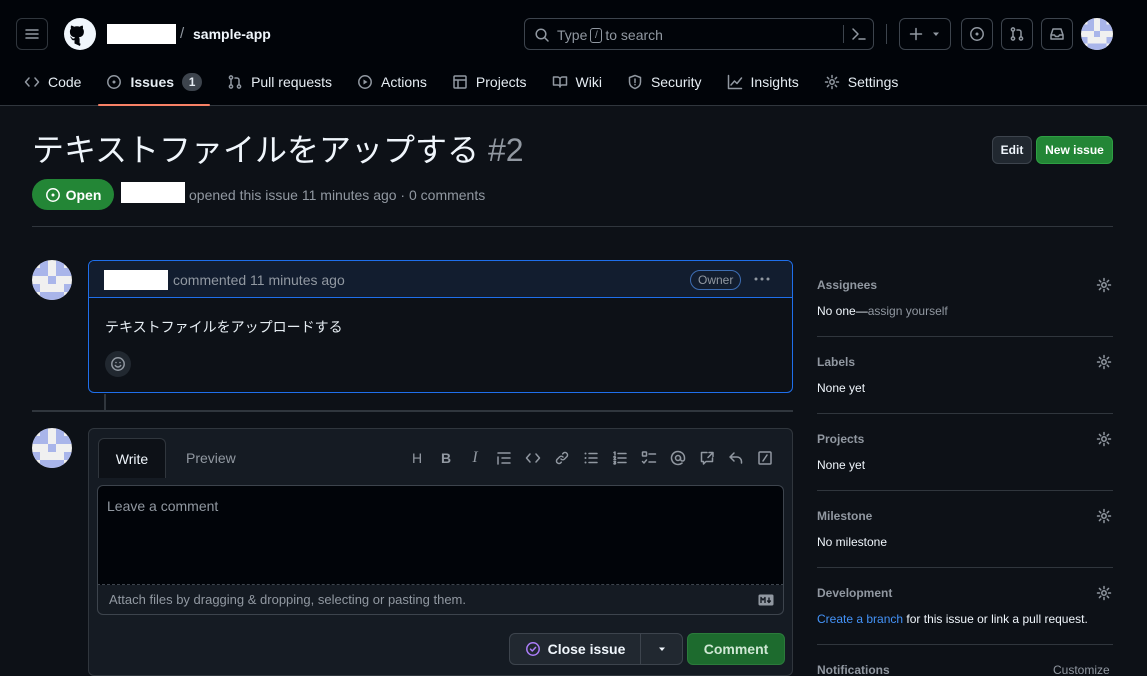  I want to click on new-issue-button: New issue, so click(1074, 150).